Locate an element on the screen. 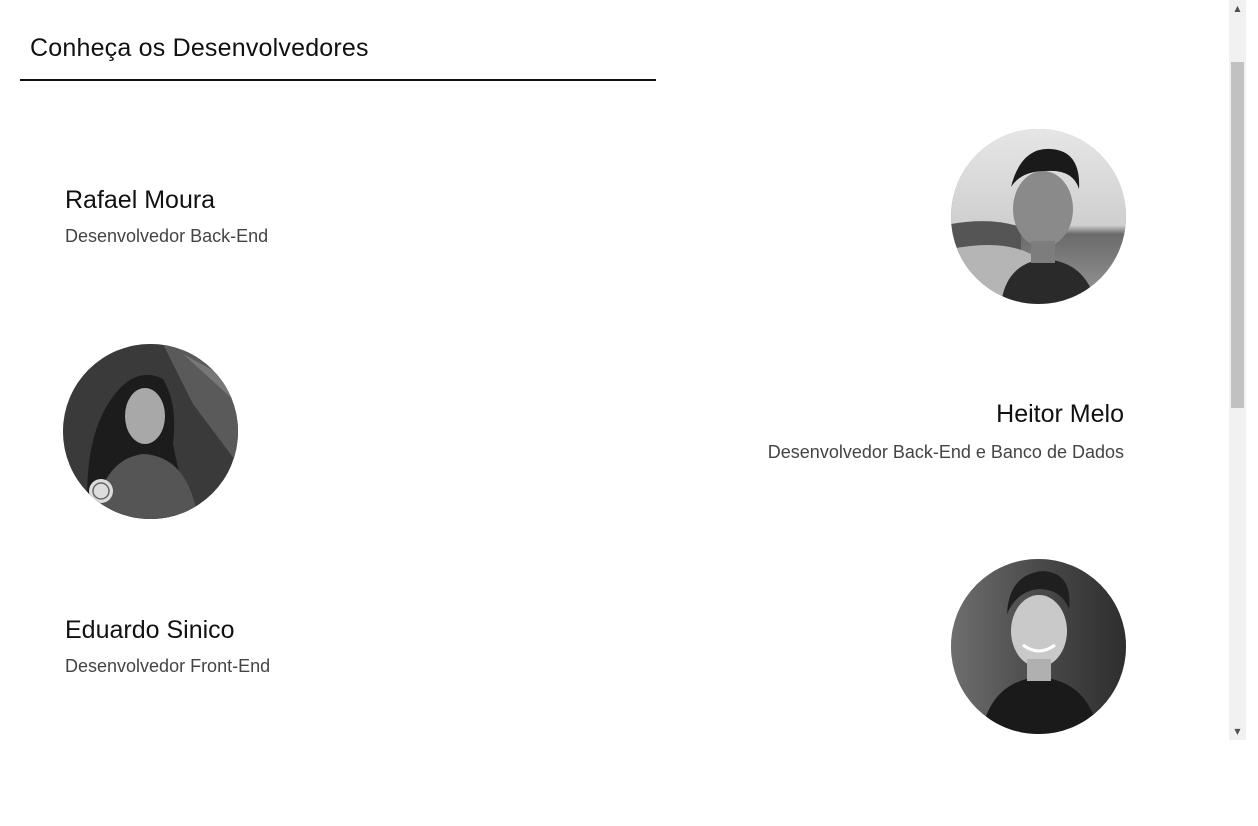  title-underline is located at coordinates (338, 80).